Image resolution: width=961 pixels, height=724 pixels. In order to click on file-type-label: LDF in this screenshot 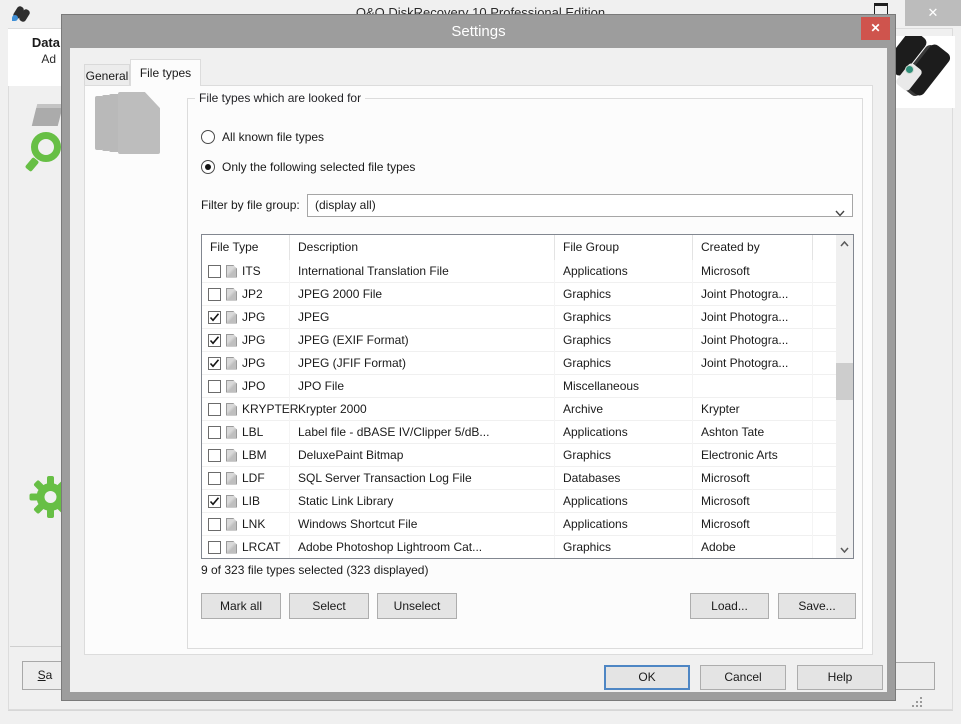, I will do `click(253, 478)`.